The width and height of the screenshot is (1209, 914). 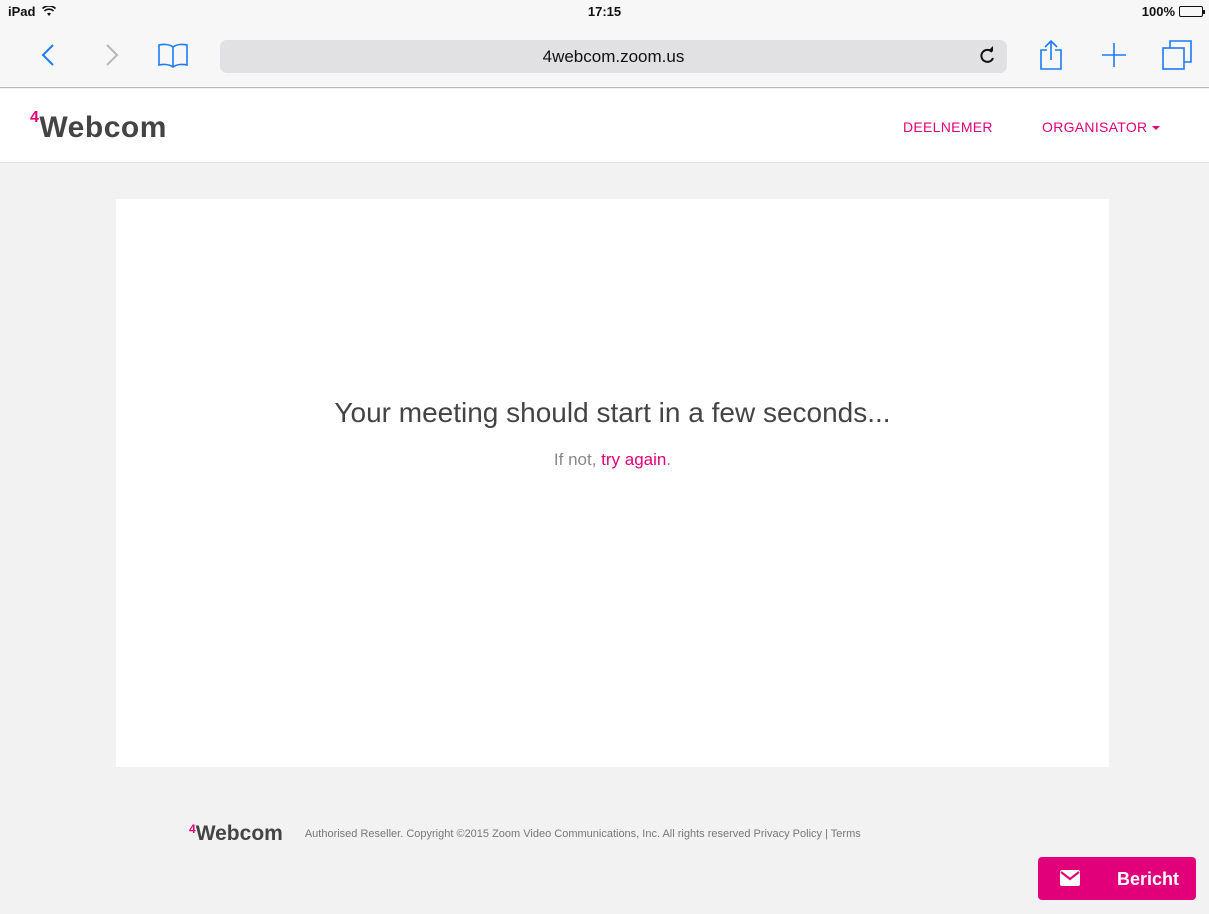 I want to click on book-icon, so click(x=173, y=55).